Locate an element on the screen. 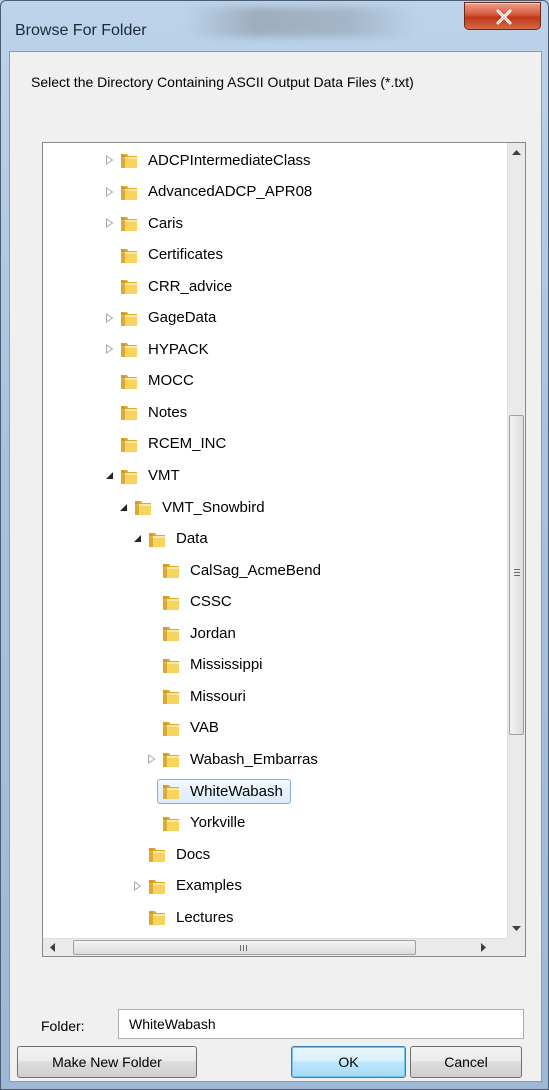  tree-item: Docs is located at coordinates (173, 854).